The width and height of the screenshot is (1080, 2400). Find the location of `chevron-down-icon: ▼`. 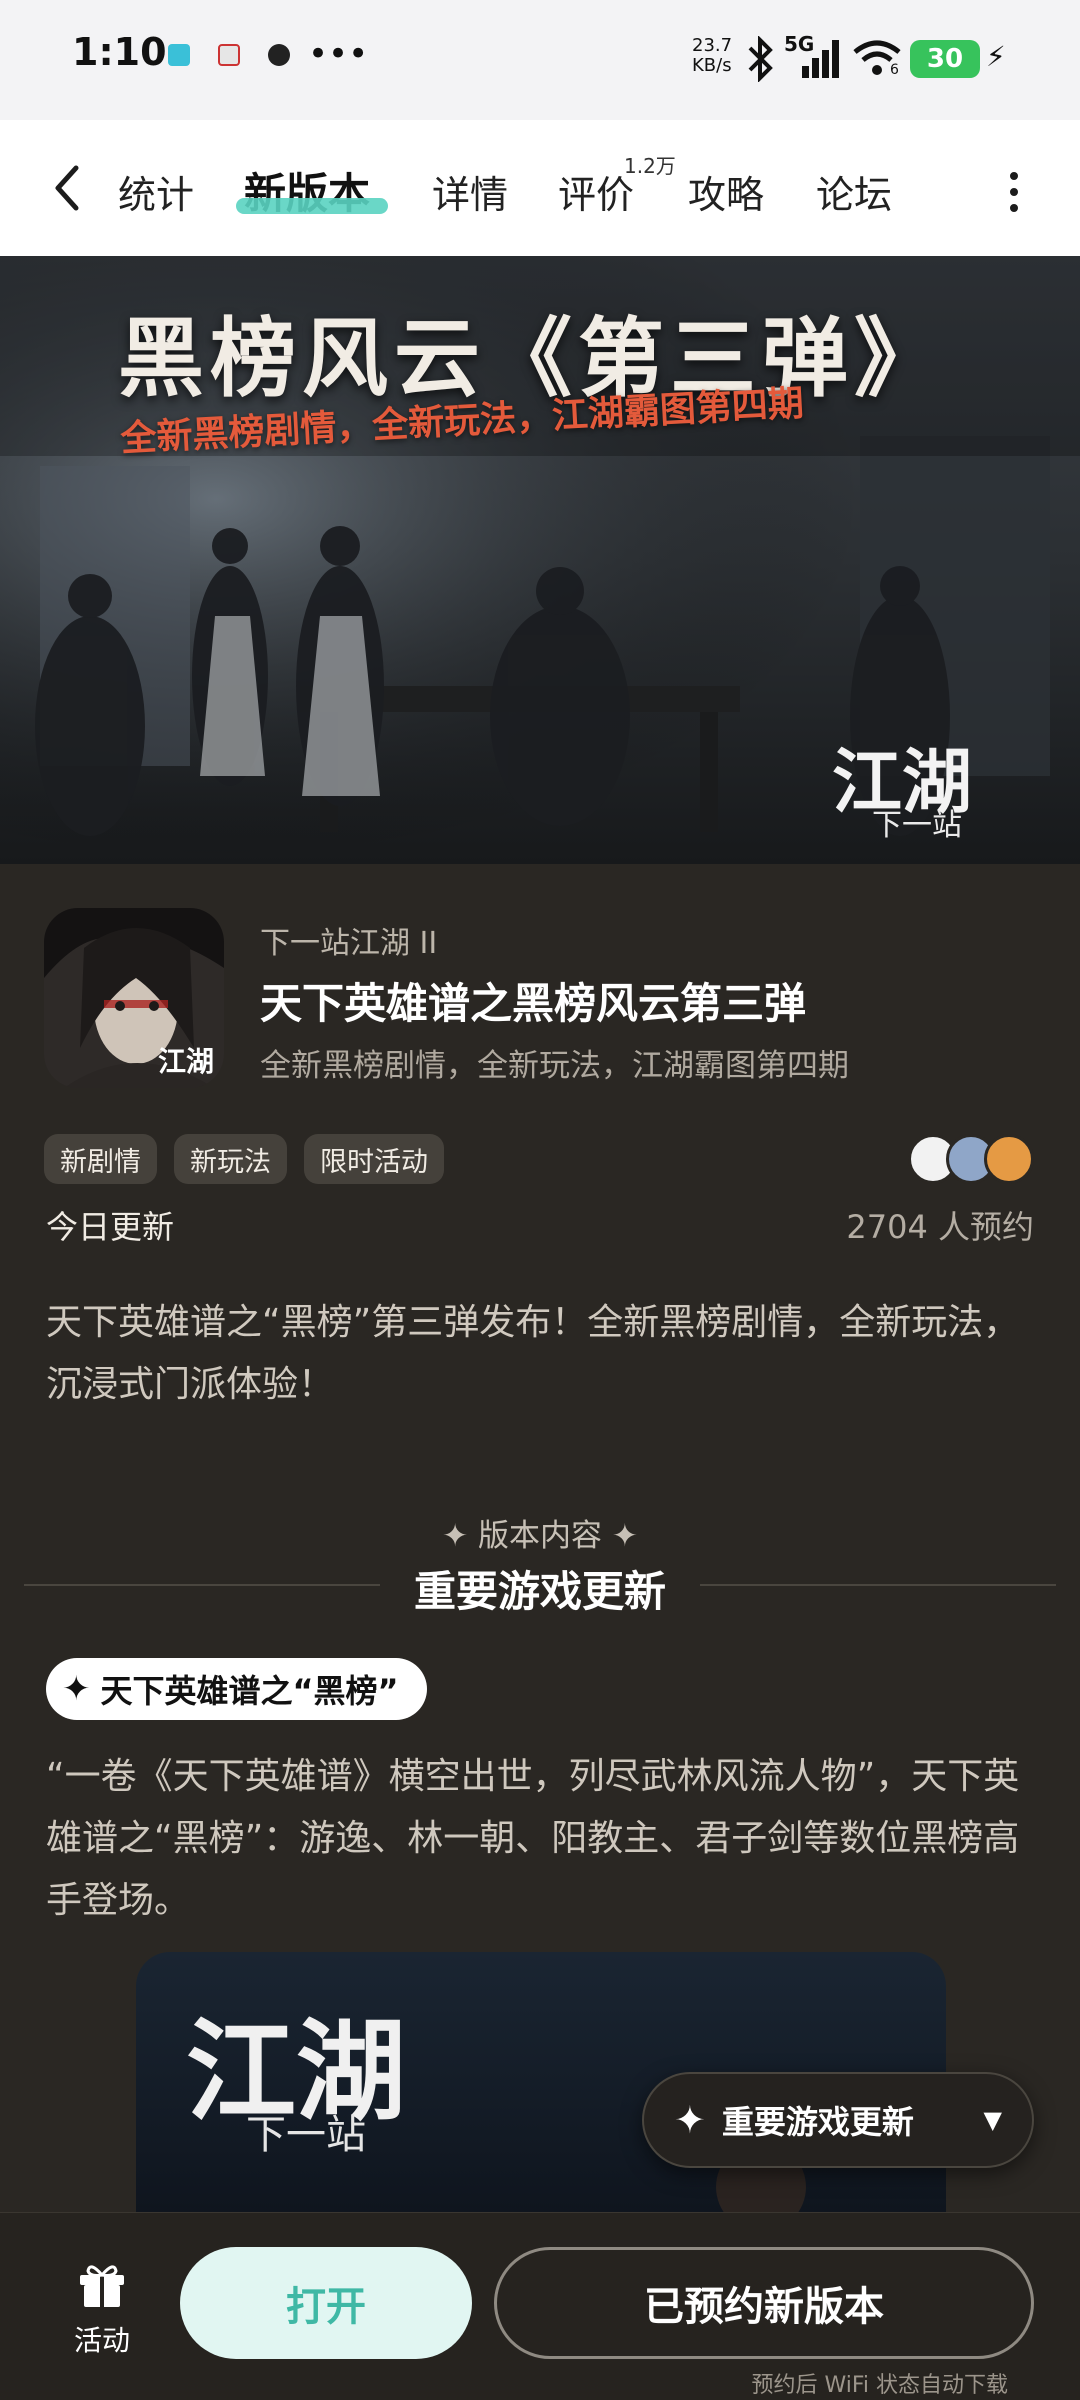

chevron-down-icon: ▼ is located at coordinates (992, 2120).